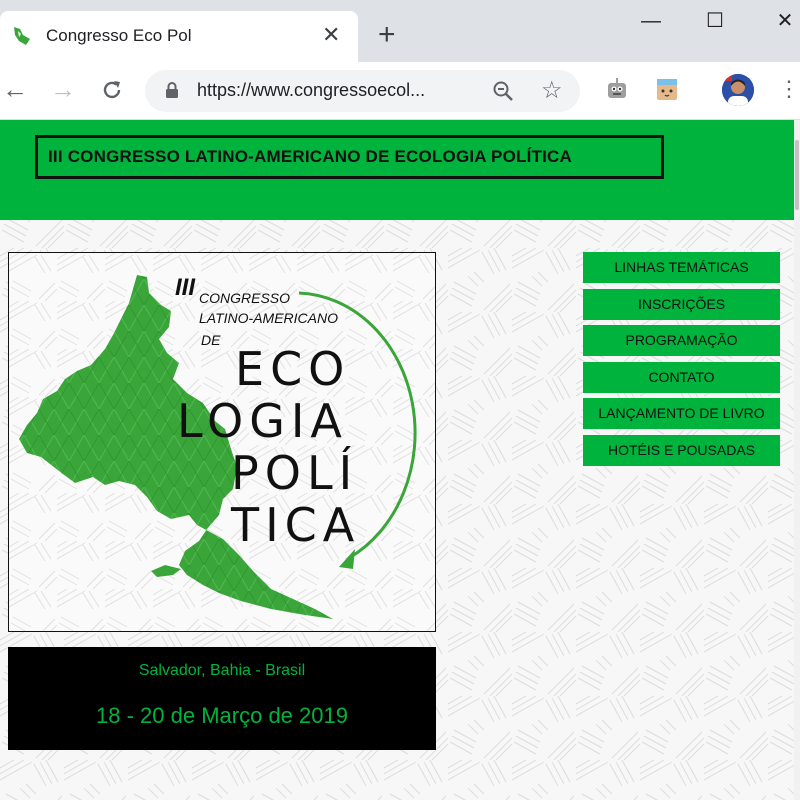  Describe the element at coordinates (797, 460) in the screenshot. I see `page-scrollbar` at that location.